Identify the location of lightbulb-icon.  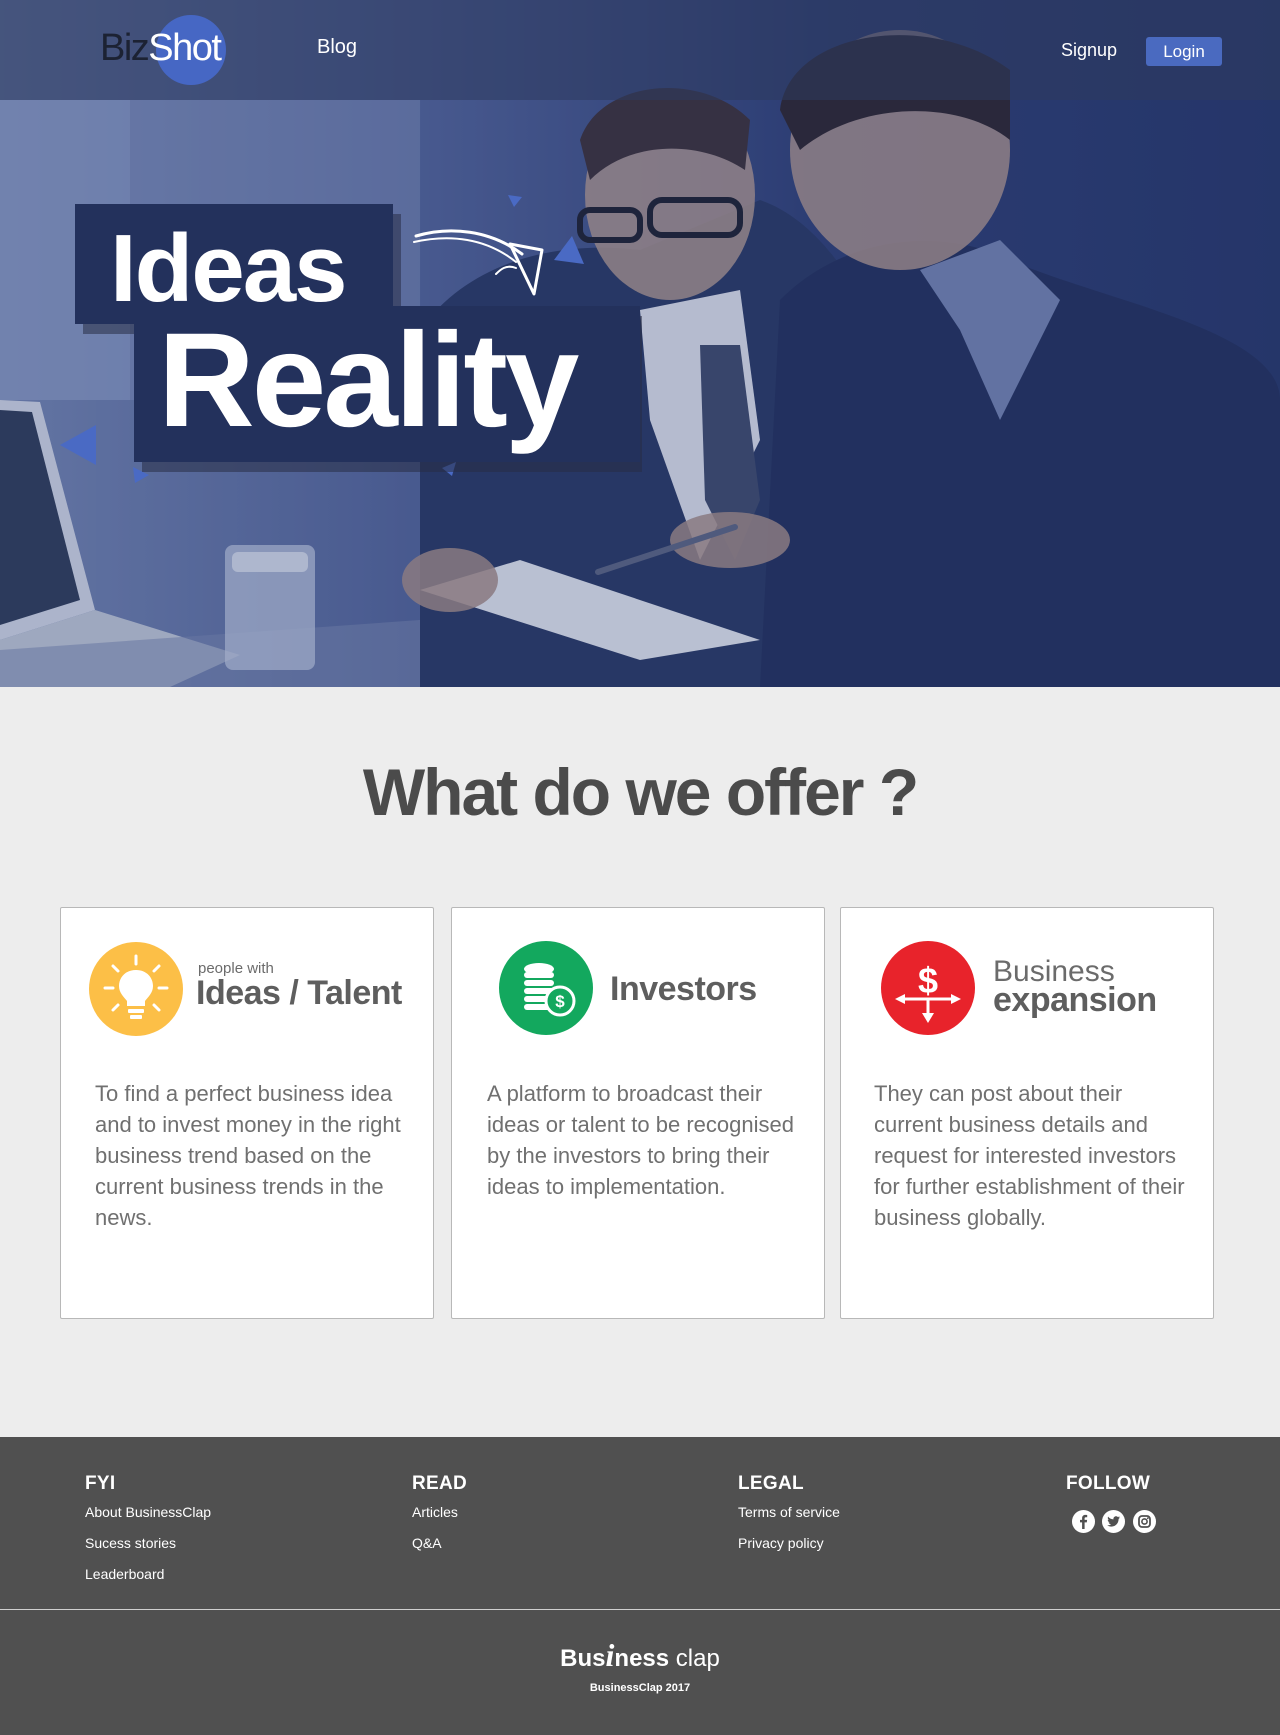
(136, 989).